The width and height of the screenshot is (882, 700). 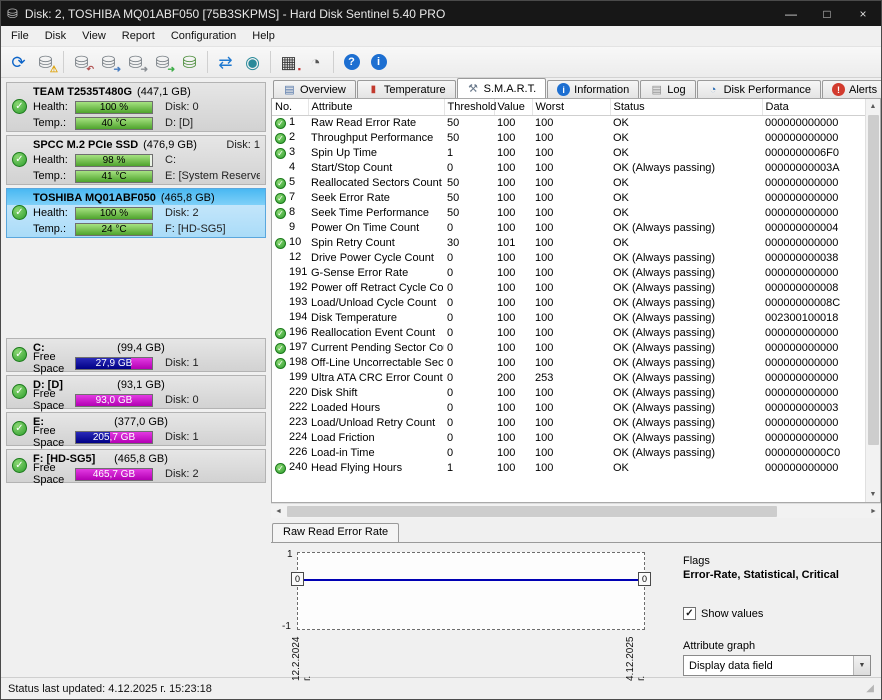 What do you see at coordinates (777, 665) in the screenshot?
I see `attribute-graph-select: Display data field` at bounding box center [777, 665].